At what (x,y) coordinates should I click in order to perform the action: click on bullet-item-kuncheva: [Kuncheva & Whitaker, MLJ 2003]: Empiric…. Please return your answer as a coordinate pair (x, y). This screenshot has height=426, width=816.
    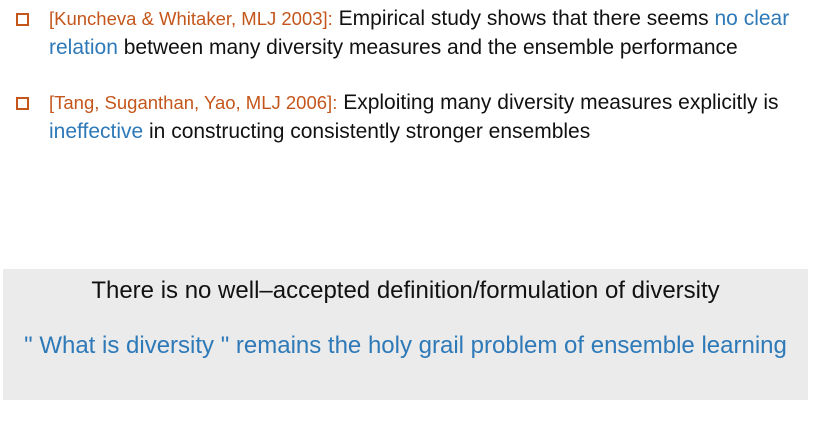
    Looking at the image, I should click on (414, 33).